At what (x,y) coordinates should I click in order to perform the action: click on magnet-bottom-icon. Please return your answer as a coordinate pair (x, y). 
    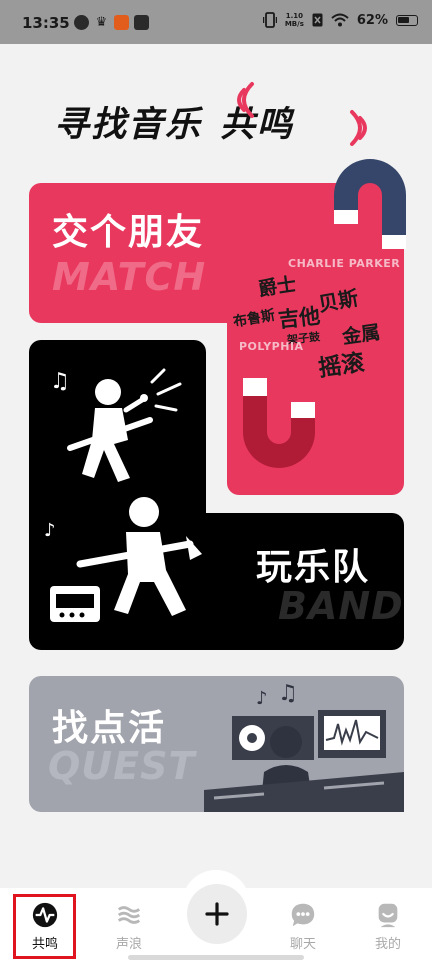
    Looking at the image, I should click on (279, 423).